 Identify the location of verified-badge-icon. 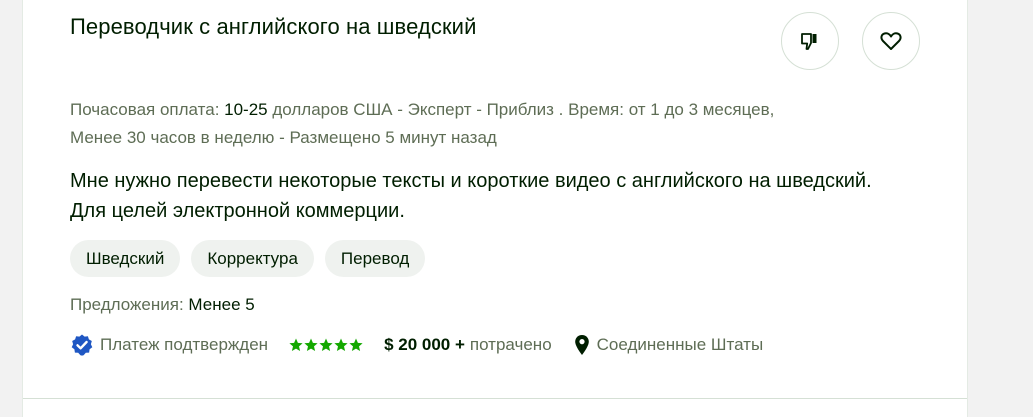
(82, 345).